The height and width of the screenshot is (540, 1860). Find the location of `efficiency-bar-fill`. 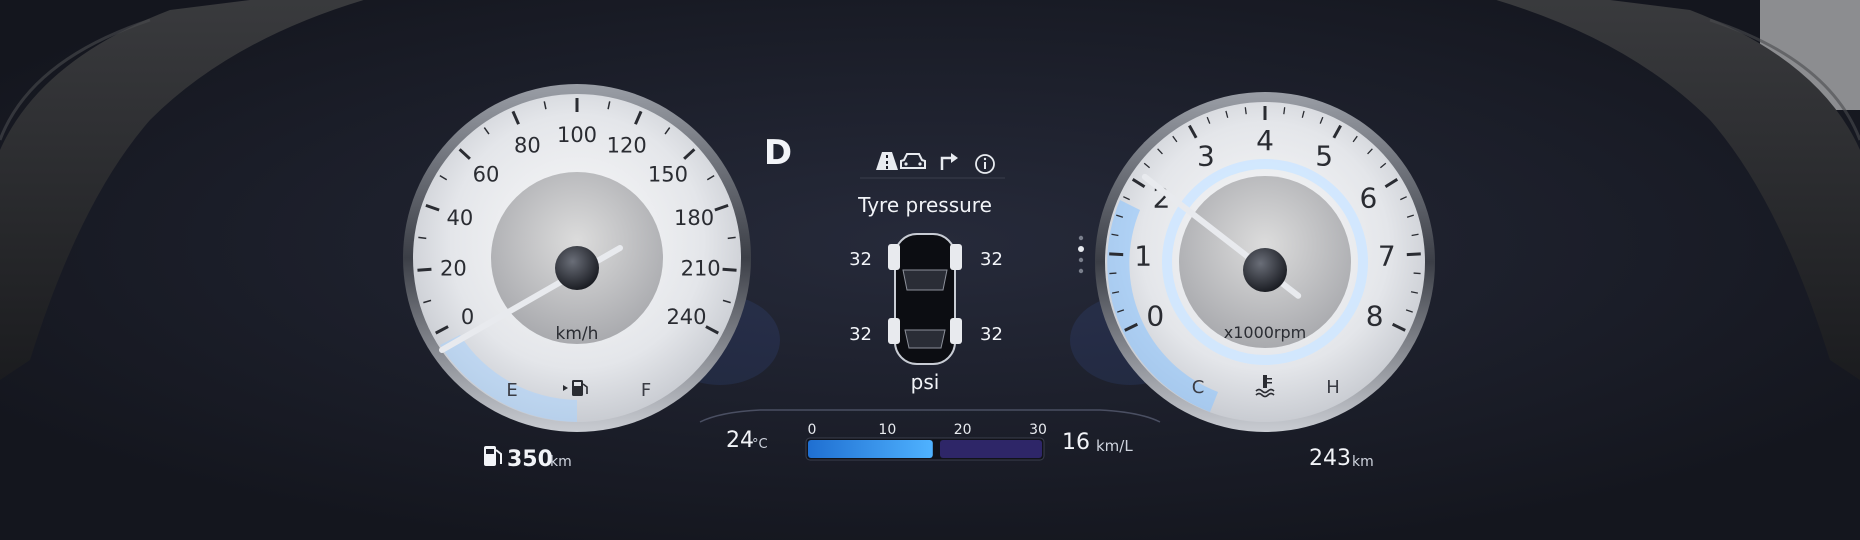

efficiency-bar-fill is located at coordinates (870, 449).